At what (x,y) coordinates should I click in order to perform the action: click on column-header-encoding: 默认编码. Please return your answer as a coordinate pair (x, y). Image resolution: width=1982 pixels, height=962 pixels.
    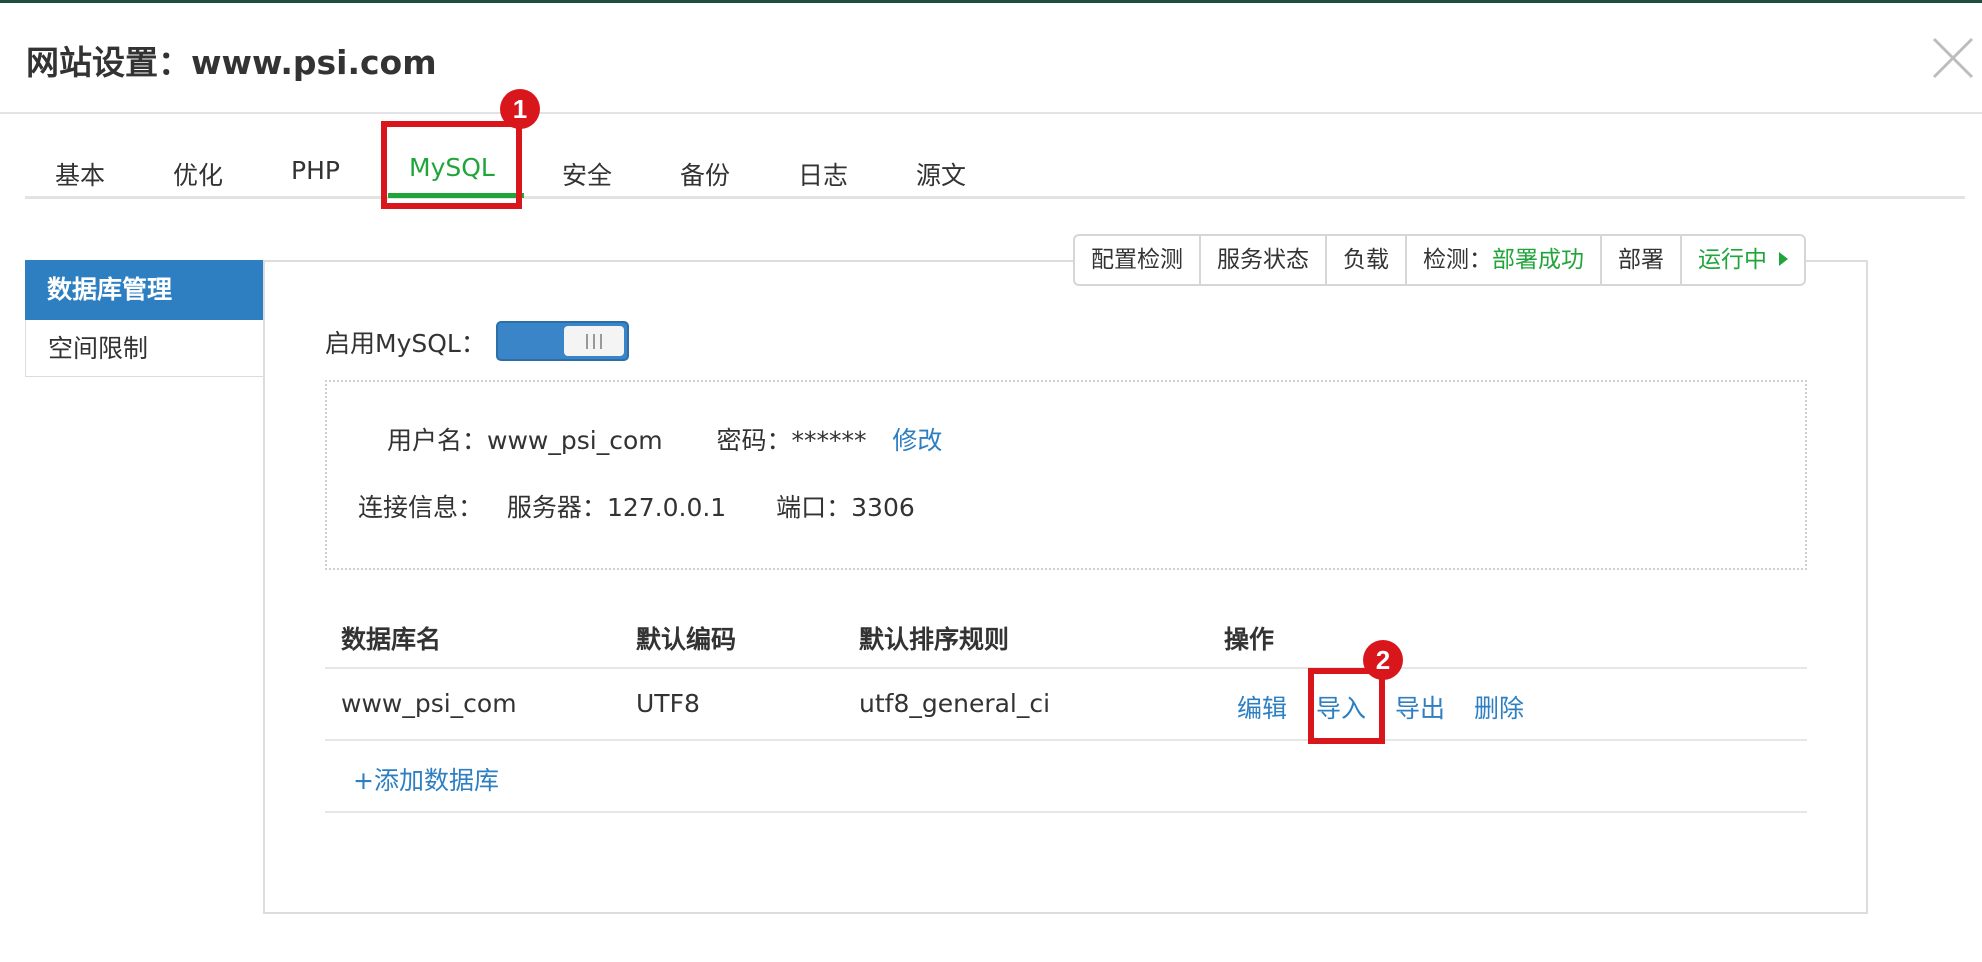
    Looking at the image, I should click on (686, 639).